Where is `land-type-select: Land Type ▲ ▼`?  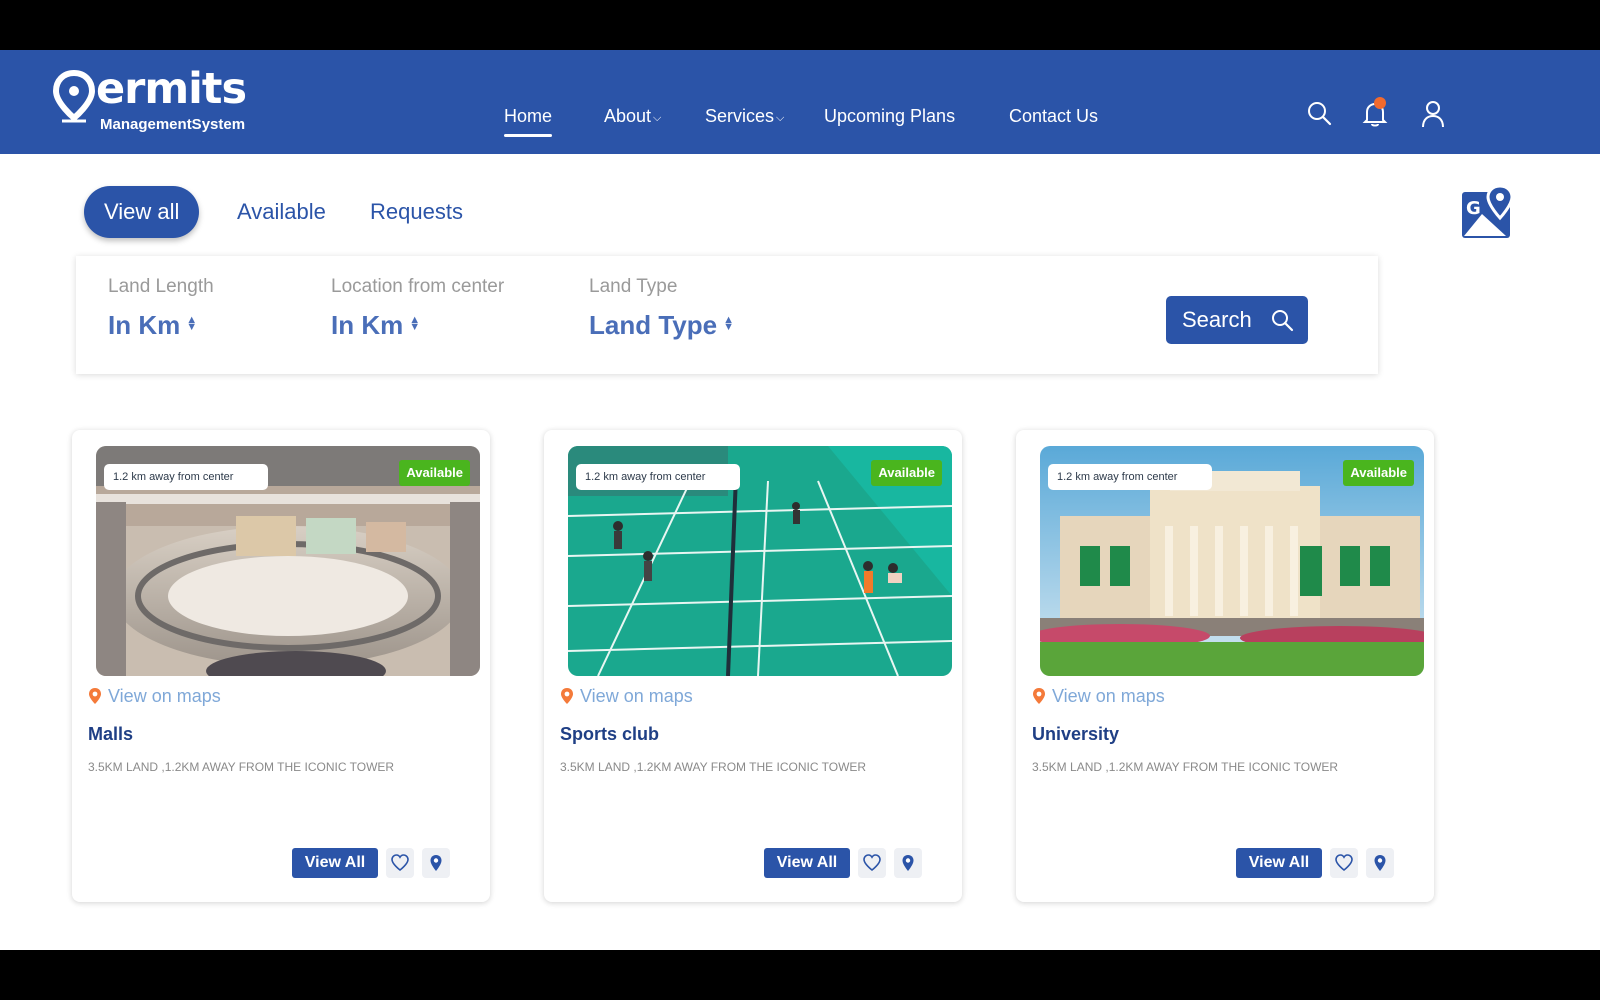
land-type-select: Land Type ▲ ▼ is located at coordinates (661, 325).